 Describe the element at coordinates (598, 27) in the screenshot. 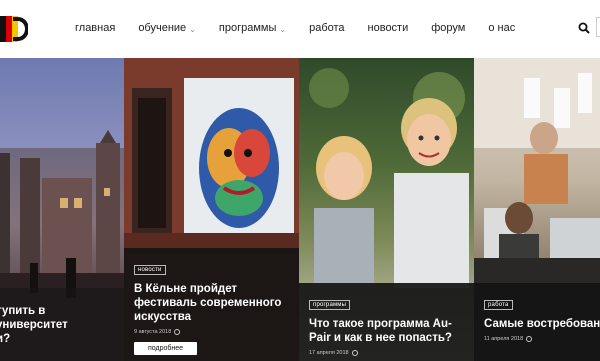

I see `search-input` at that location.